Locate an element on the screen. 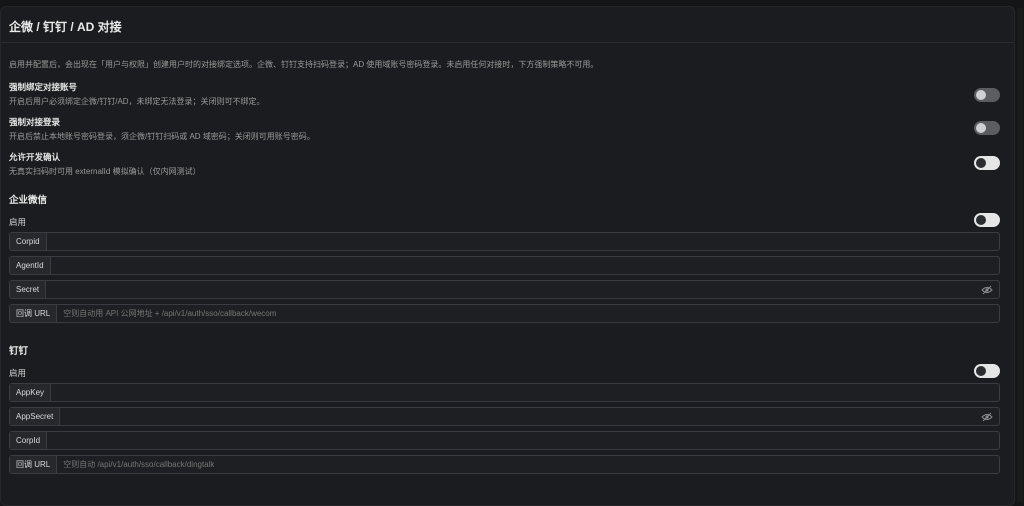 This screenshot has height=506, width=1024. setting-subtitle: 无真实扫码时可用 externalId 模拟确认（仅内网测试） is located at coordinates (105, 171).